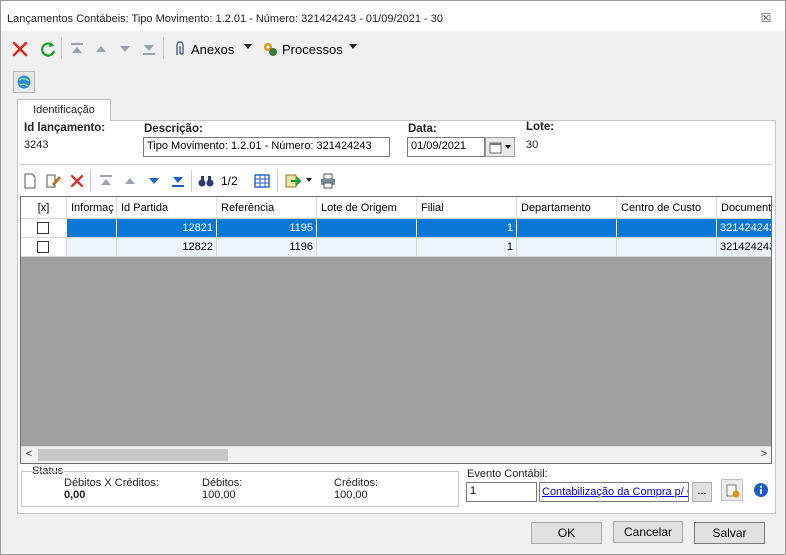  Describe the element at coordinates (65, 128) in the screenshot. I see `id-lancamento-label: Id lançamento:` at that location.